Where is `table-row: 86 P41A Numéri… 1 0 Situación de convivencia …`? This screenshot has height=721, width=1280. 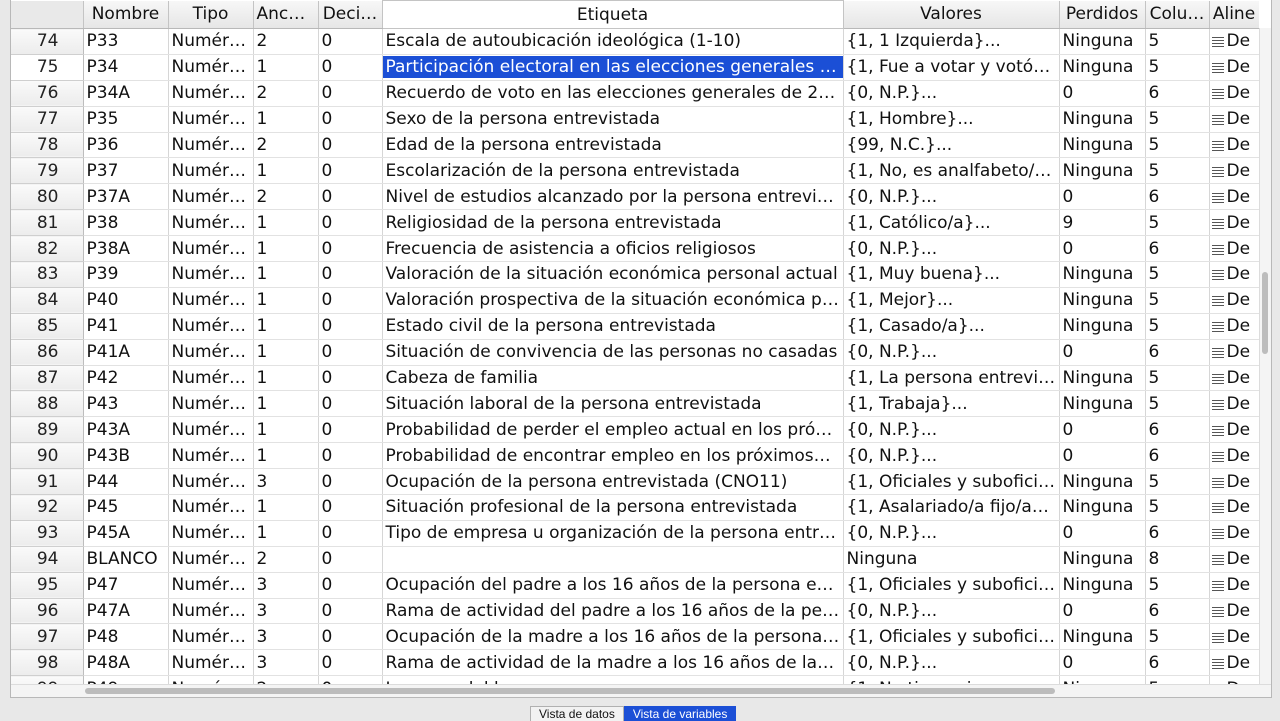
table-row: 86 P41A Numéri… 1 0 Situación de convivencia … is located at coordinates (635, 352).